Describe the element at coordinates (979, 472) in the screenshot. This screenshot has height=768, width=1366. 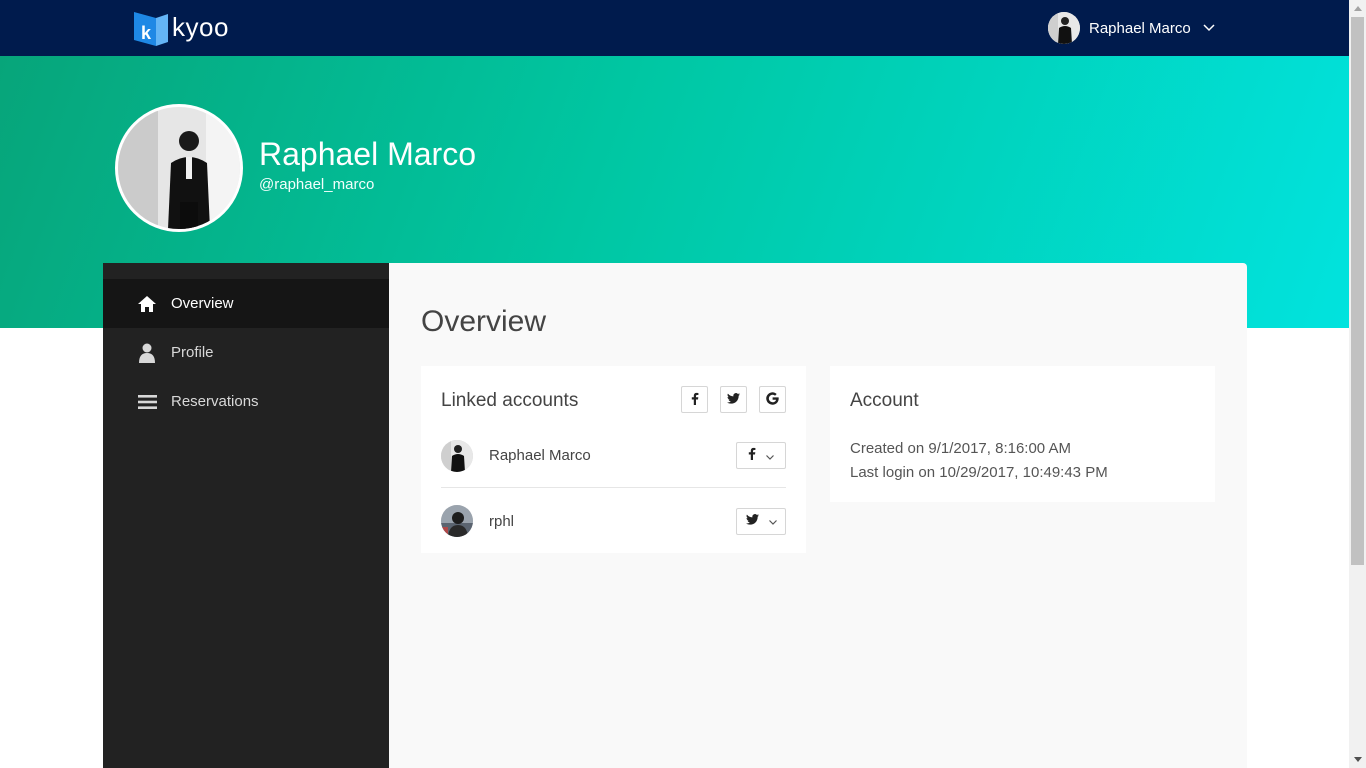
I see `account-last-login: Last login on 10/29/2017, 10:49:43 PM` at that location.